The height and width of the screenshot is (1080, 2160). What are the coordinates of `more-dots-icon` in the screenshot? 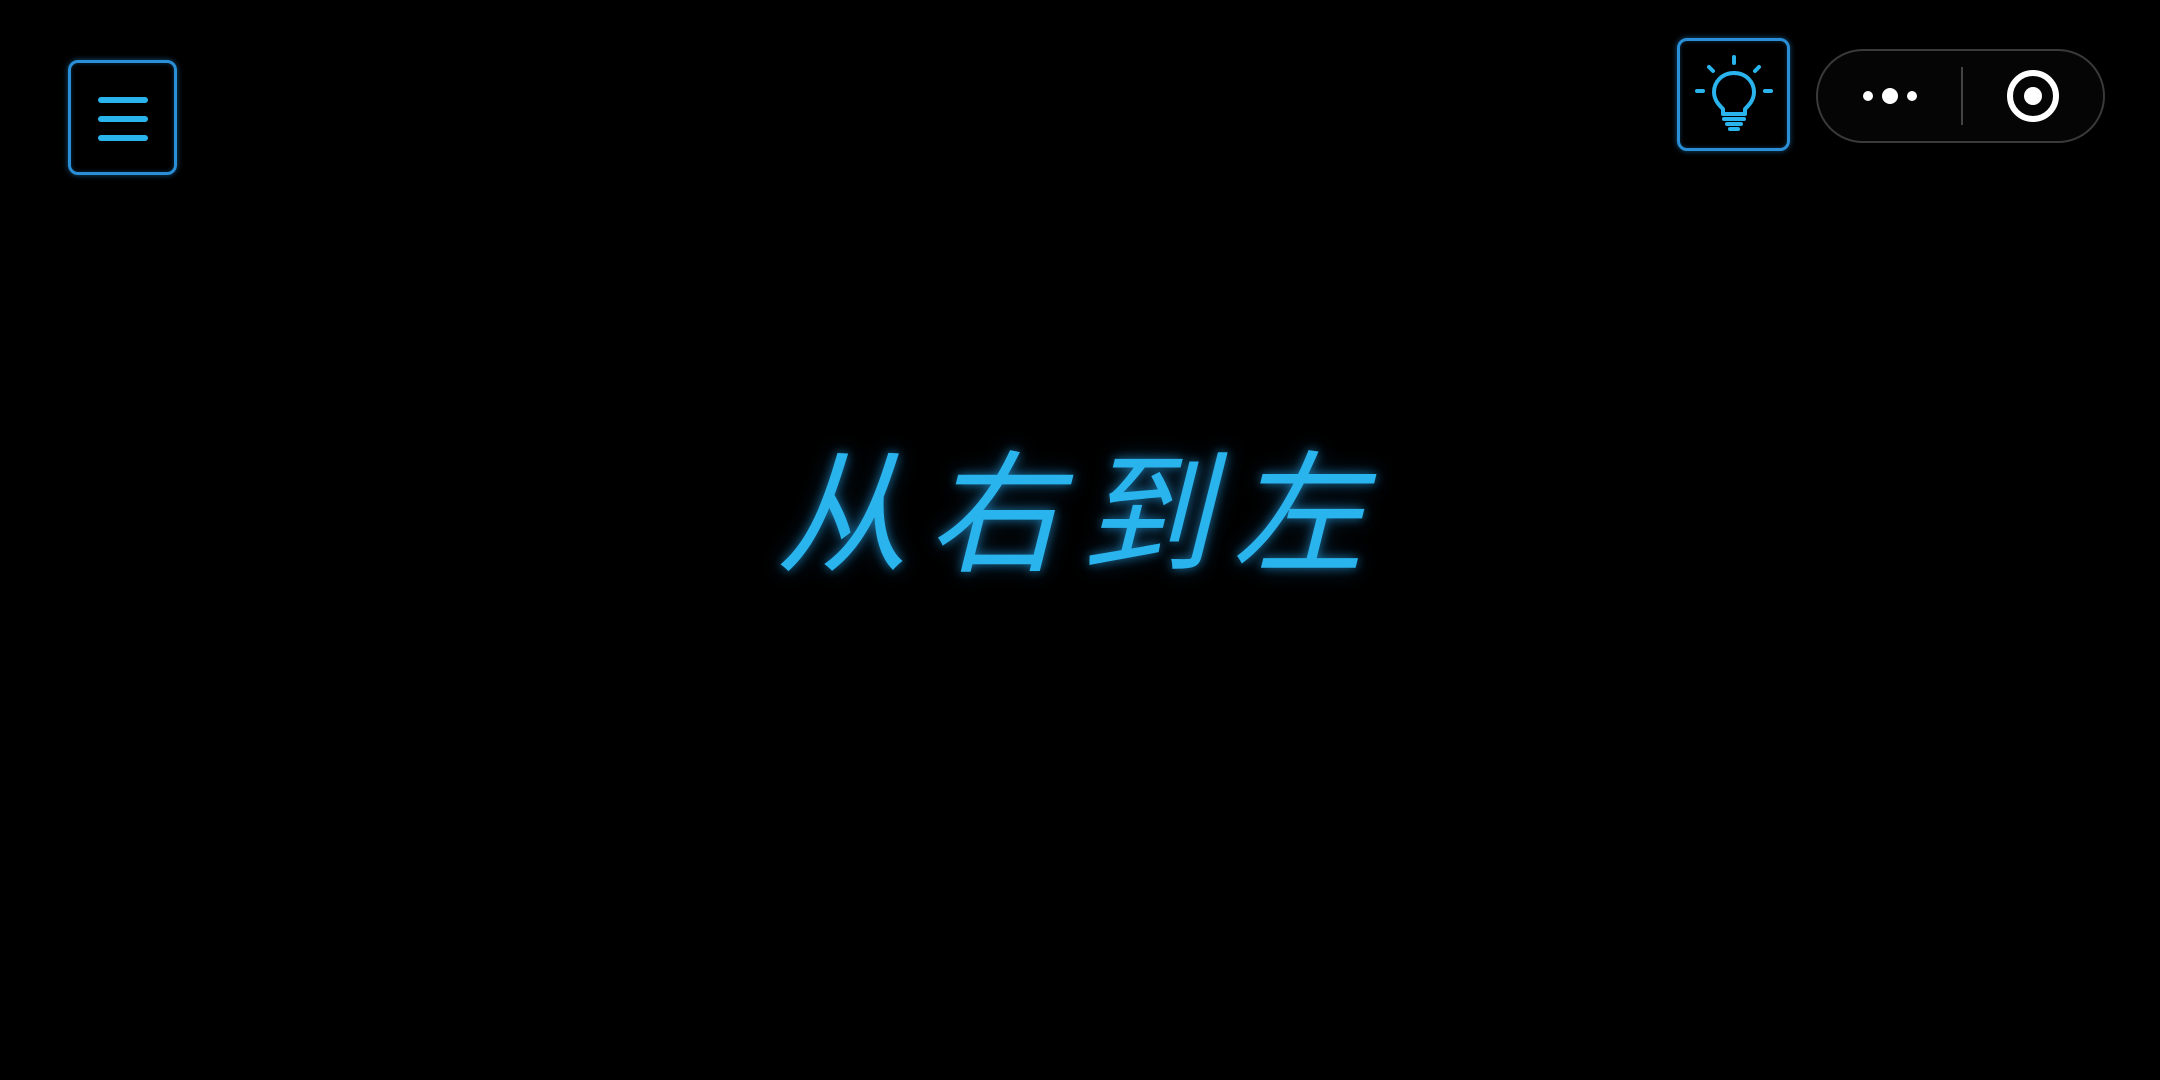 It's located at (1889, 96).